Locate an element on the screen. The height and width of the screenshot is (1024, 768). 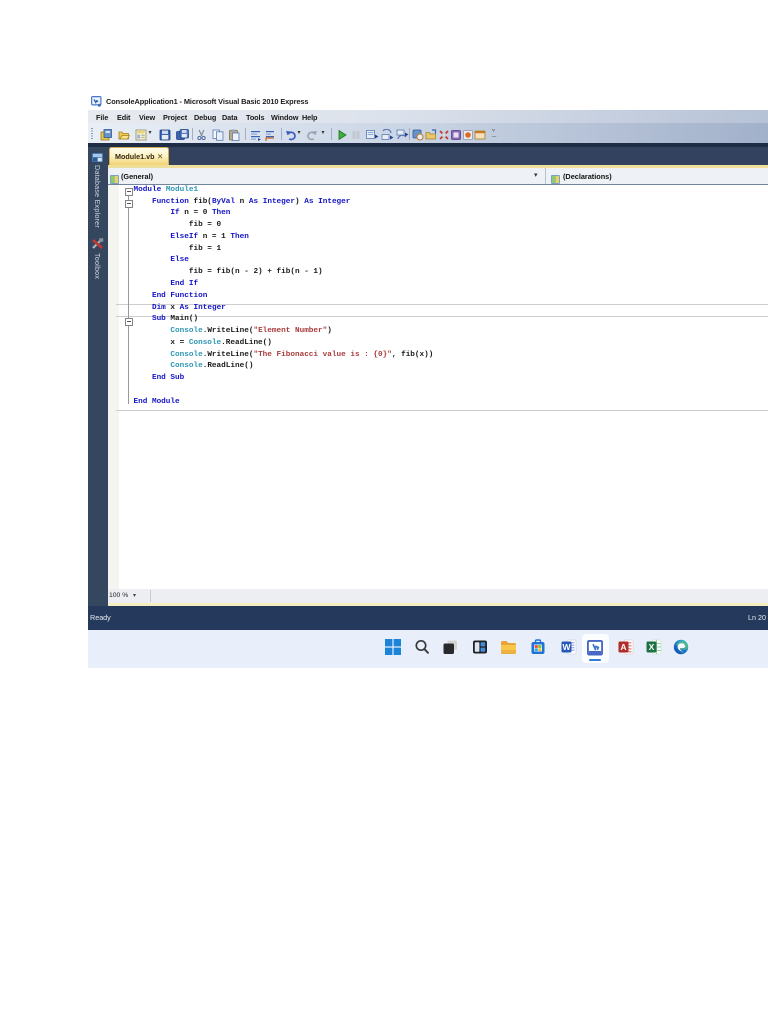
svg-text: A is located at coordinates (623, 647).